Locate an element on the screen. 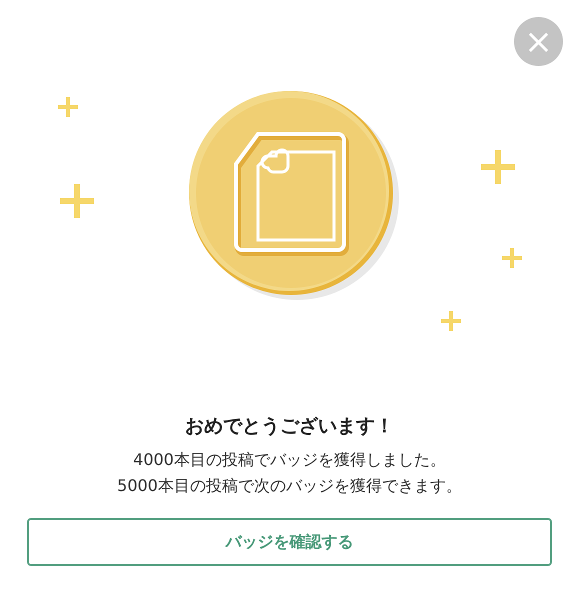  close-button: × is located at coordinates (538, 41).